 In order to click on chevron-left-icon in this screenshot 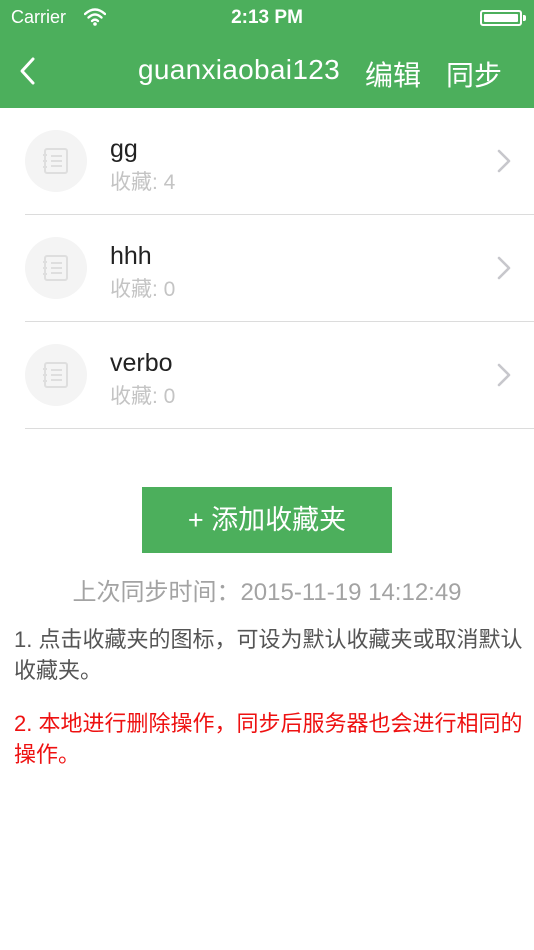, I will do `click(27, 71)`.